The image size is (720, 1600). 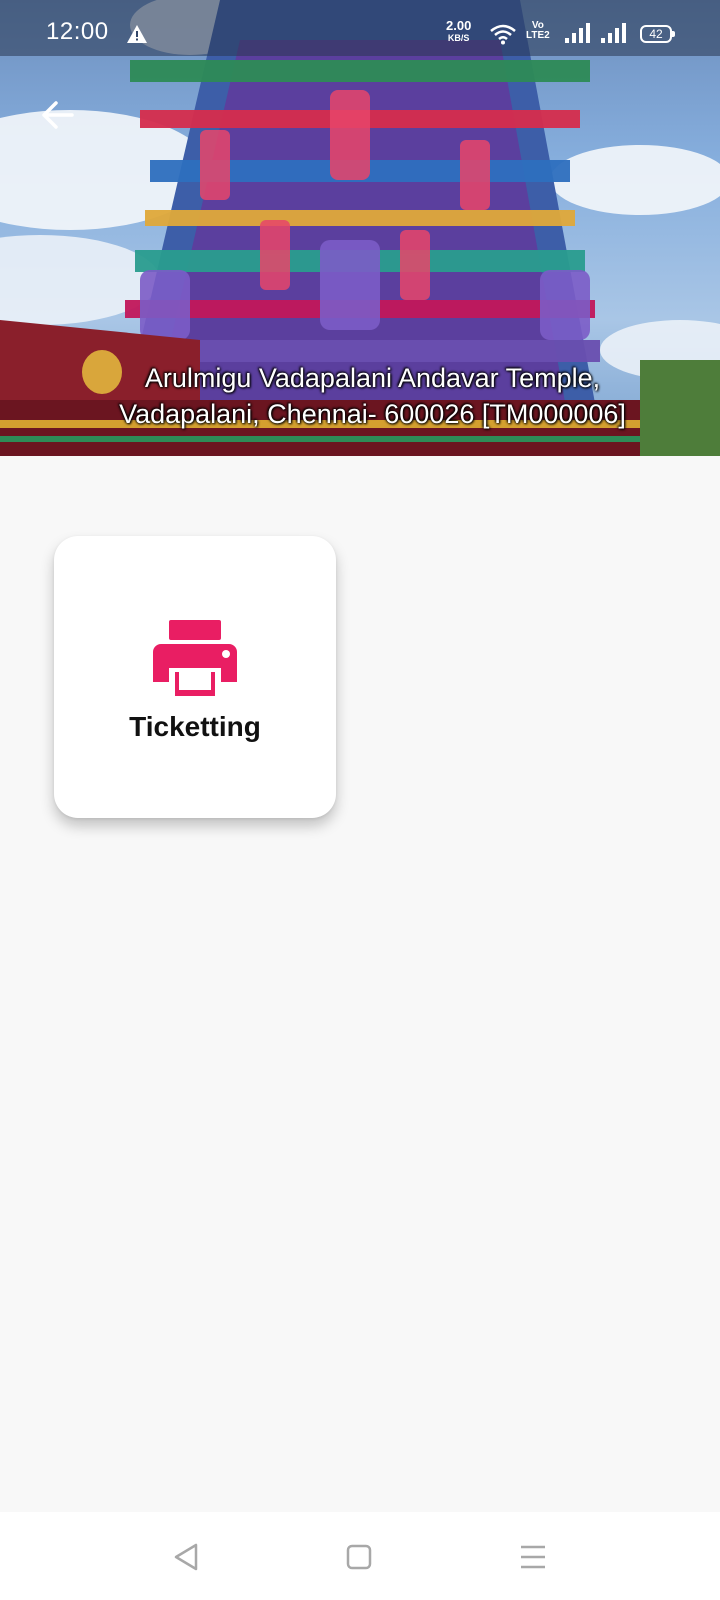 I want to click on back-triangle-icon, so click(x=186, y=1557).